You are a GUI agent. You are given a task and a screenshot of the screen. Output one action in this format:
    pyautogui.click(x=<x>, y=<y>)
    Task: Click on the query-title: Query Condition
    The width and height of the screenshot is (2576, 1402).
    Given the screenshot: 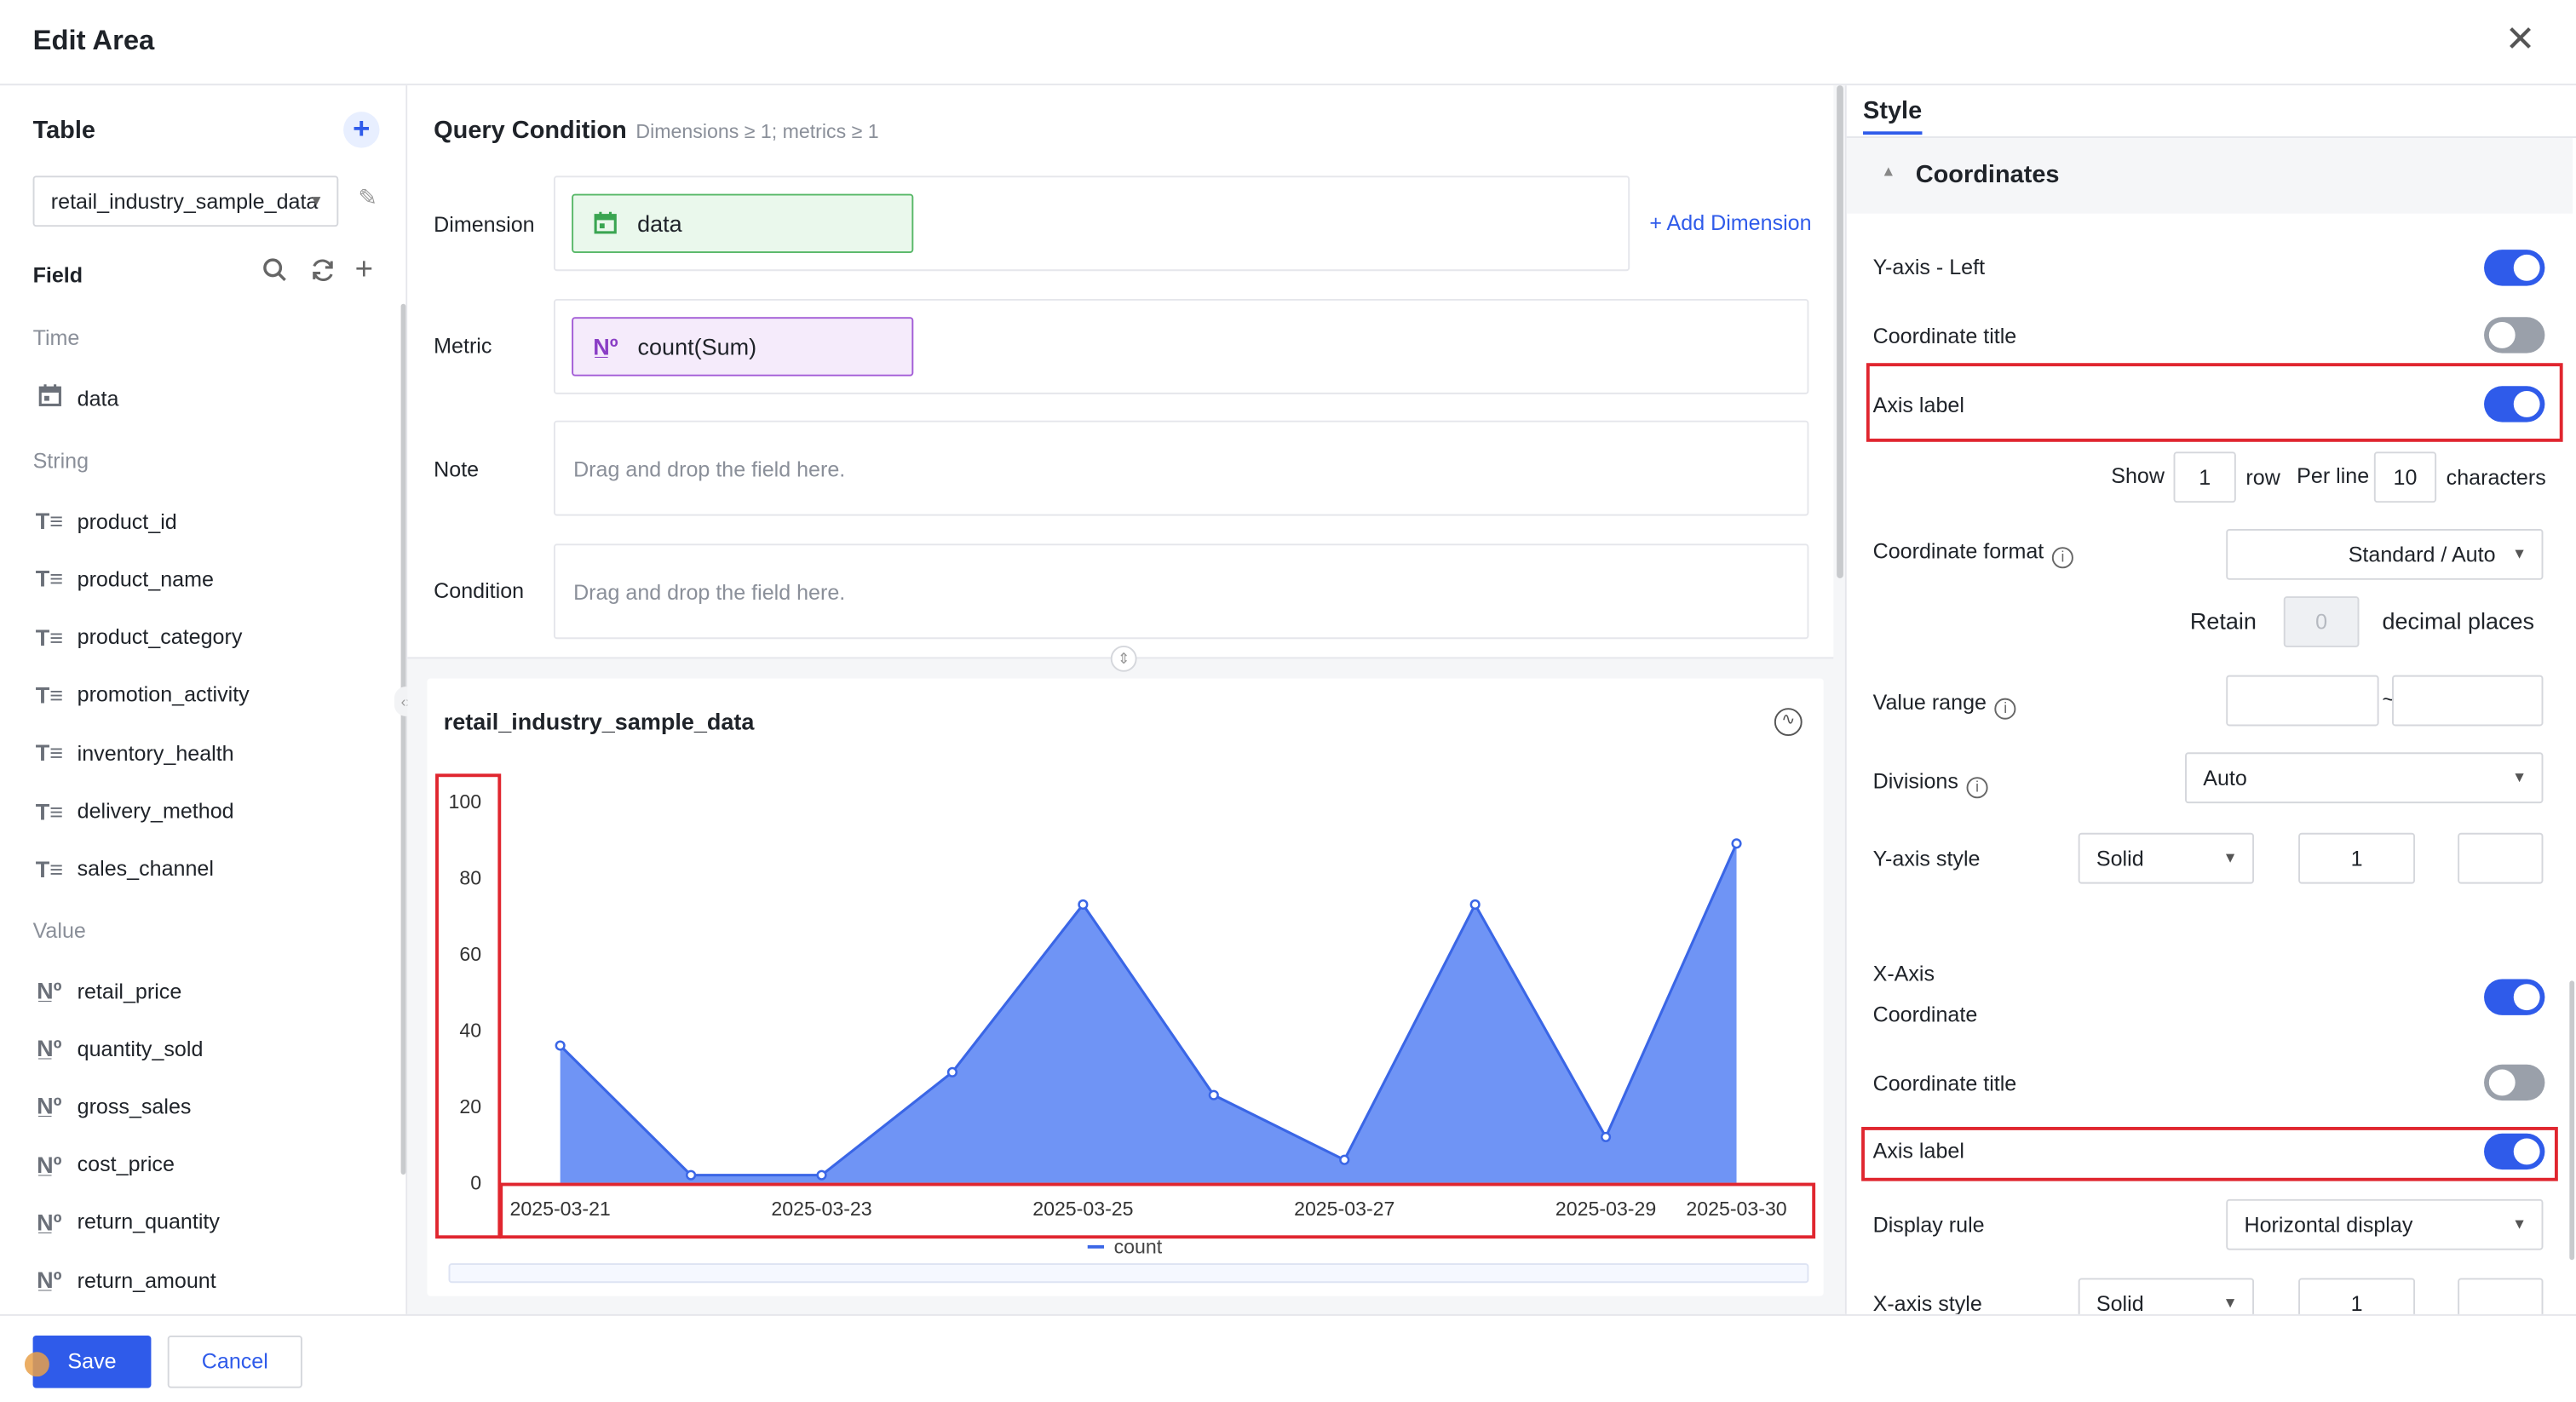 What is the action you would take?
    pyautogui.click(x=531, y=130)
    